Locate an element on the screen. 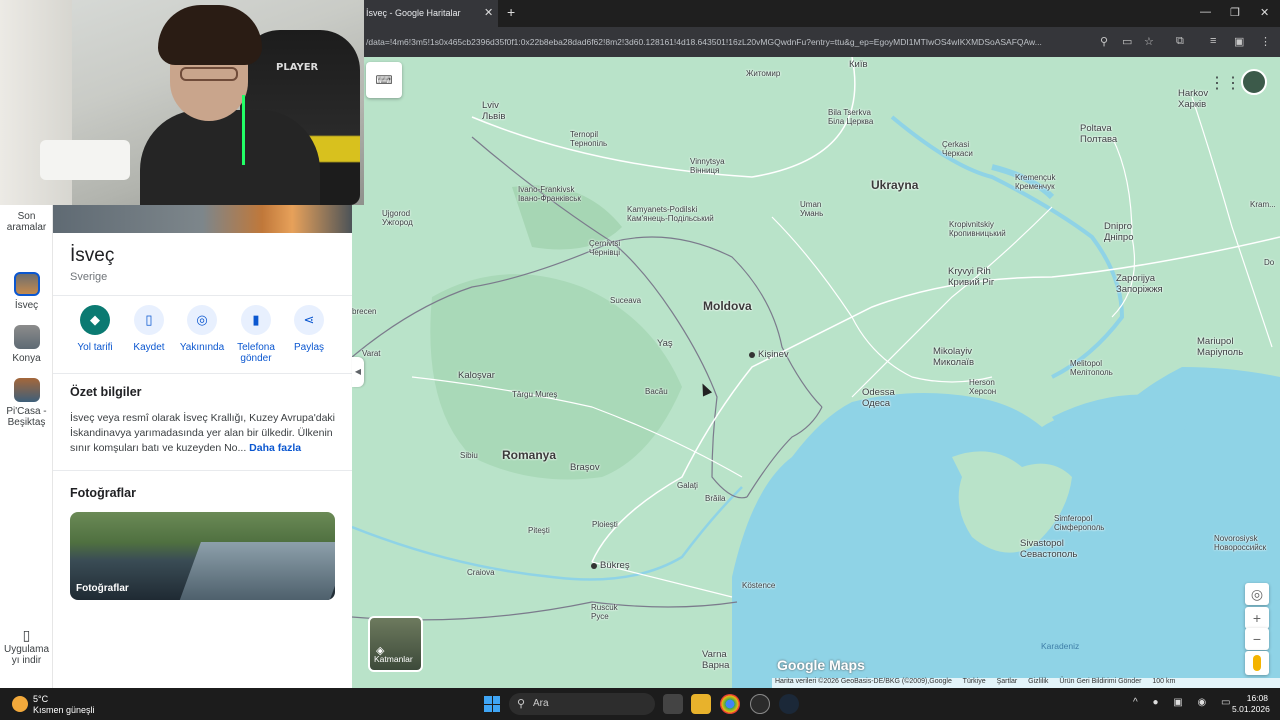 The height and width of the screenshot is (720, 1280). map-label-varat: Varat is located at coordinates (371, 353).